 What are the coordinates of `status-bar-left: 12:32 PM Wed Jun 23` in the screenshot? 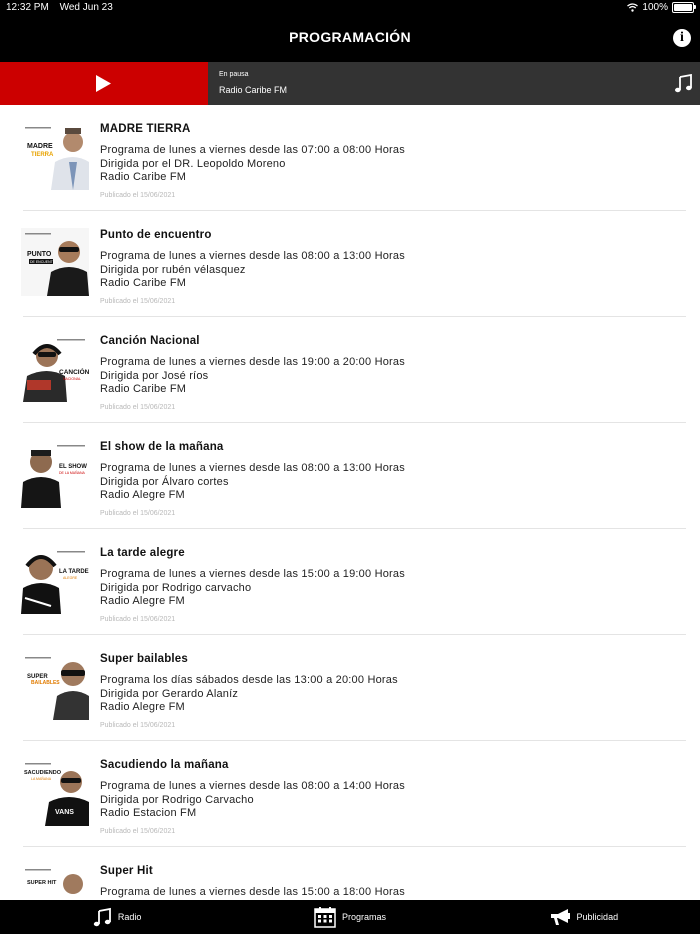 It's located at (63, 7).